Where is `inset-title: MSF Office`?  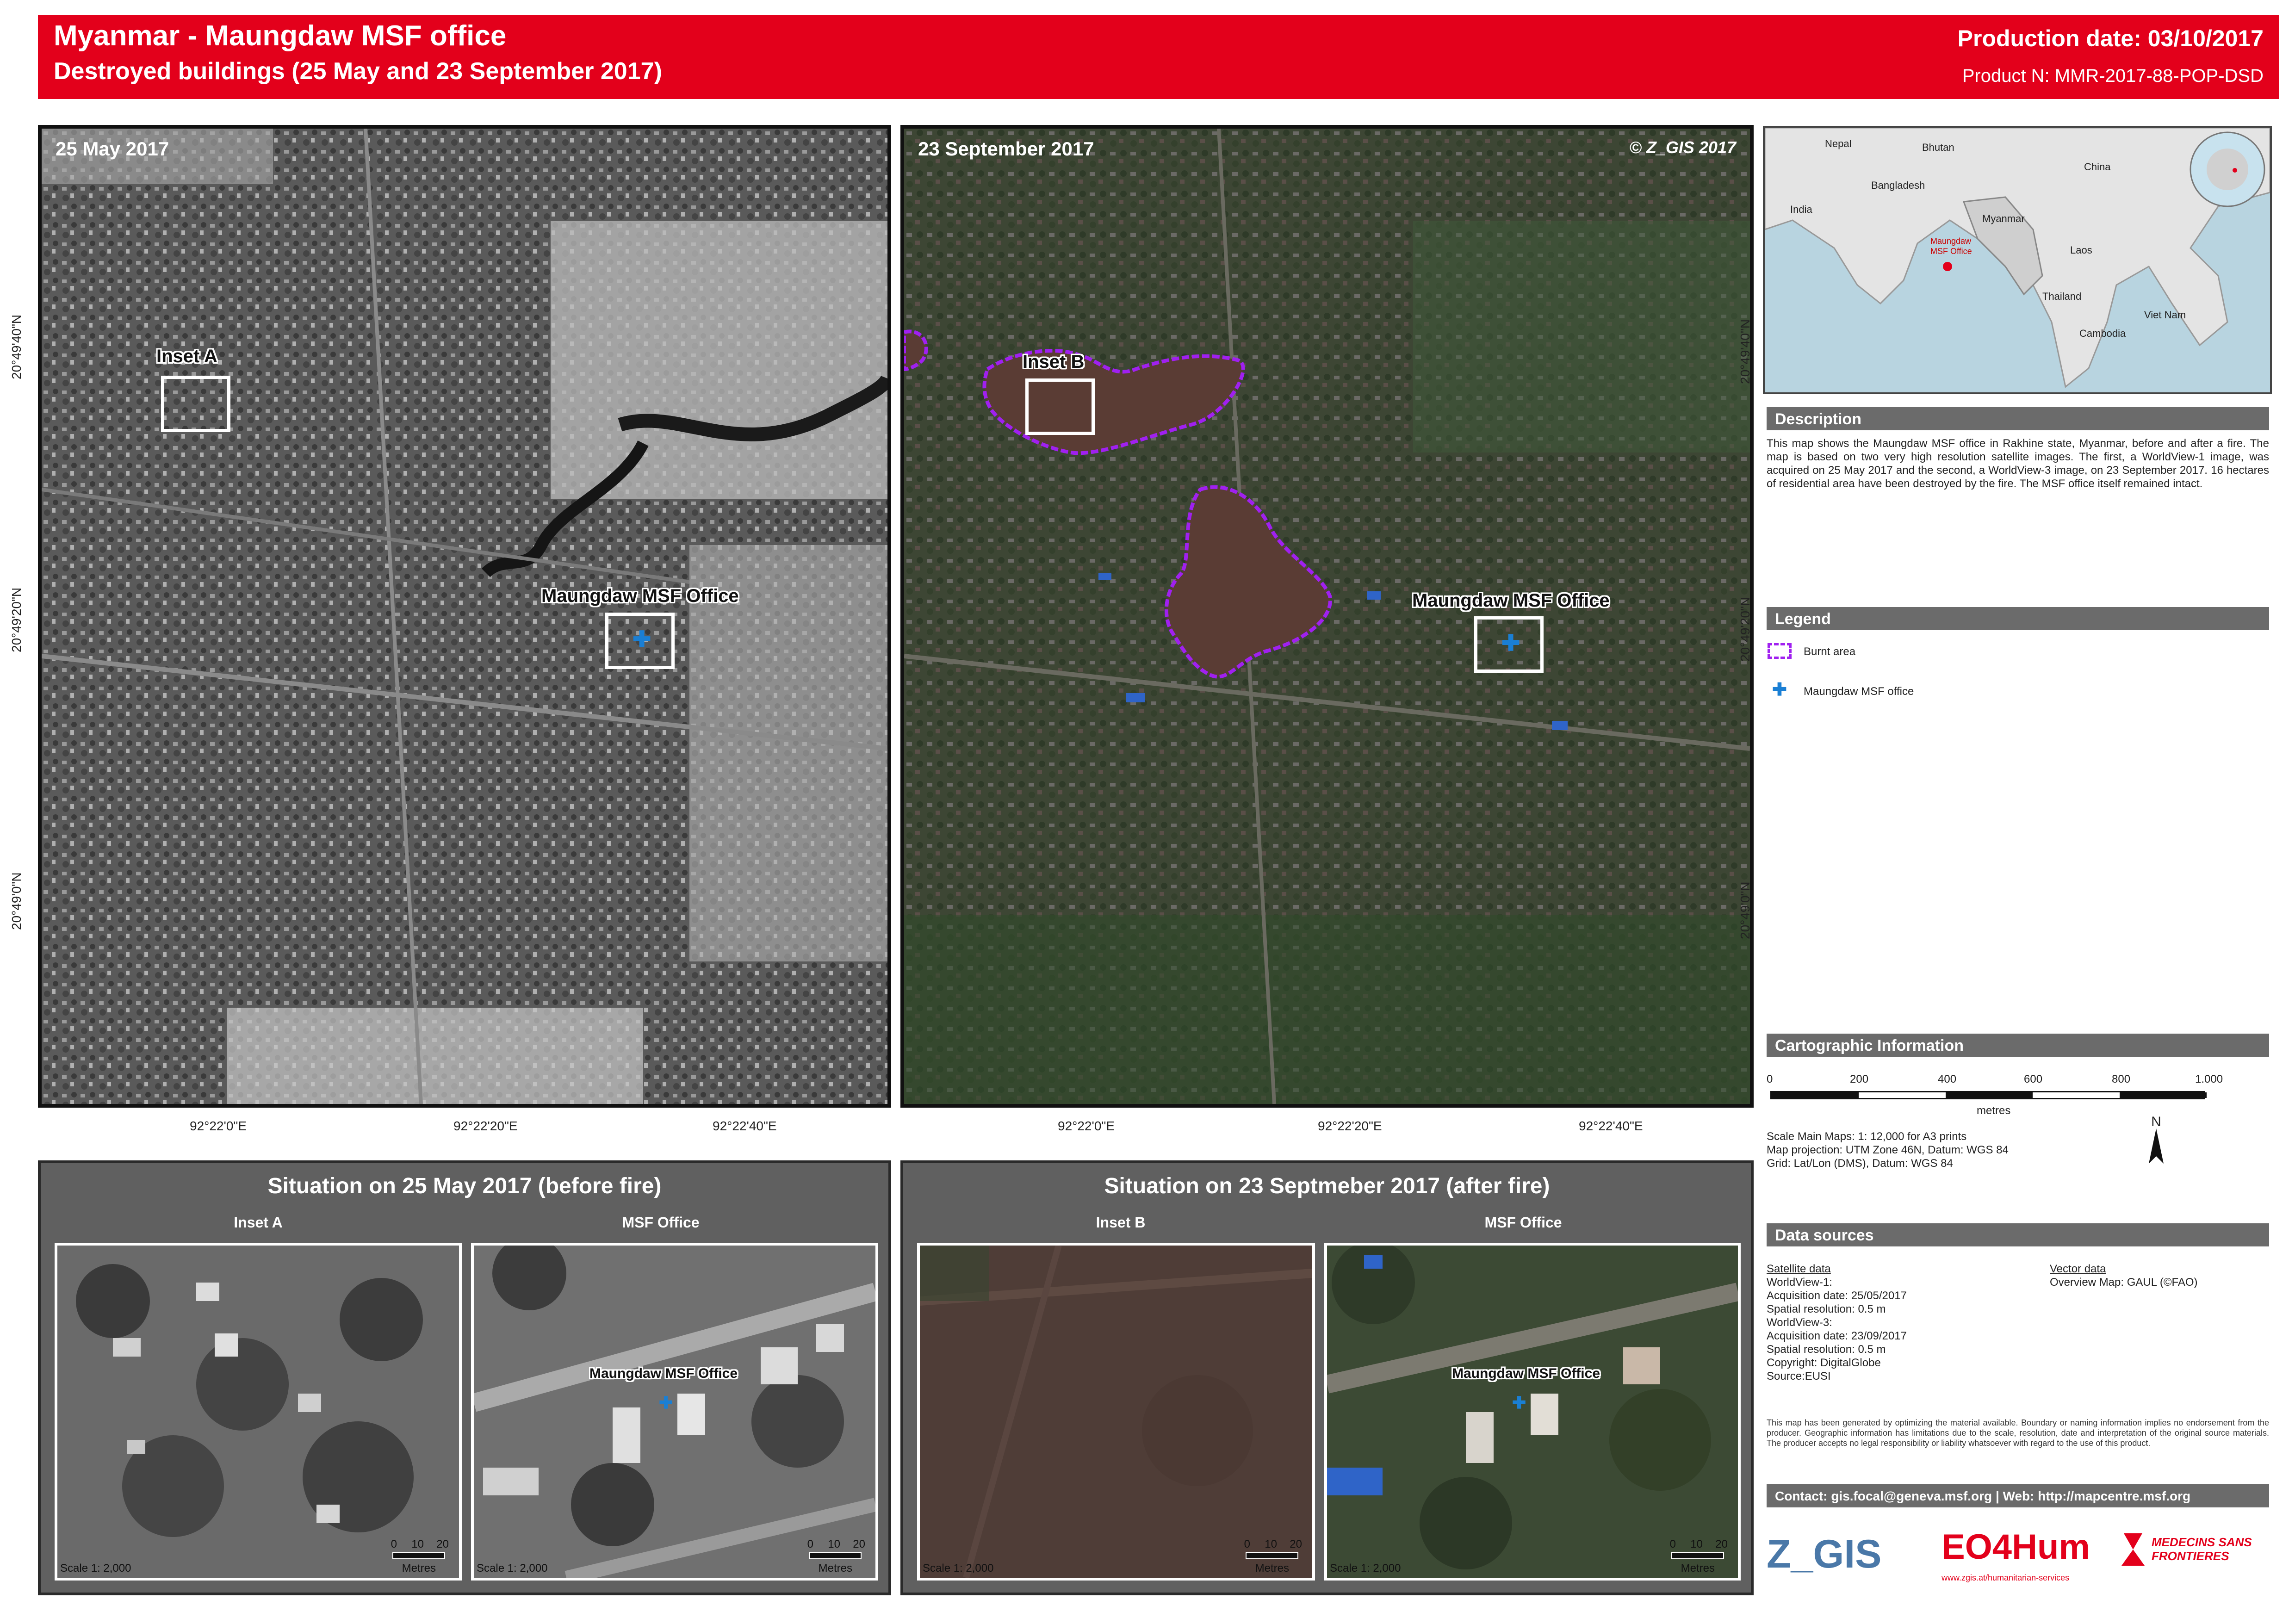
inset-title: MSF Office is located at coordinates (1523, 1222).